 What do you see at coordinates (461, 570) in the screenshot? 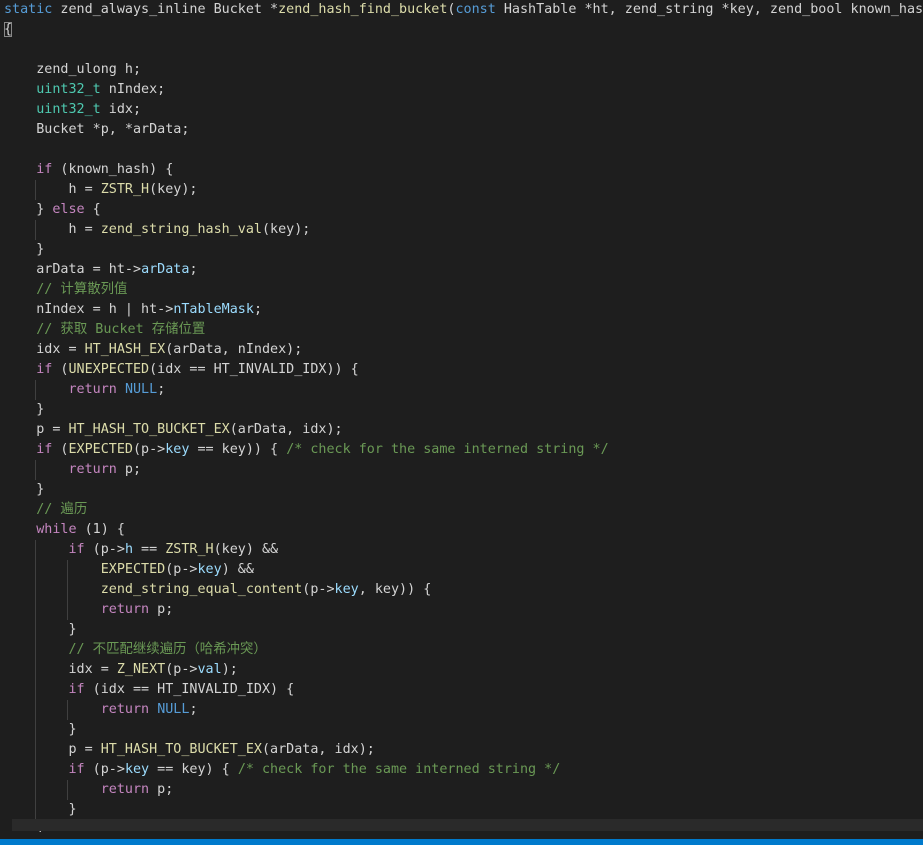
I see `code-line: EXPECTED(p->key) &&` at bounding box center [461, 570].